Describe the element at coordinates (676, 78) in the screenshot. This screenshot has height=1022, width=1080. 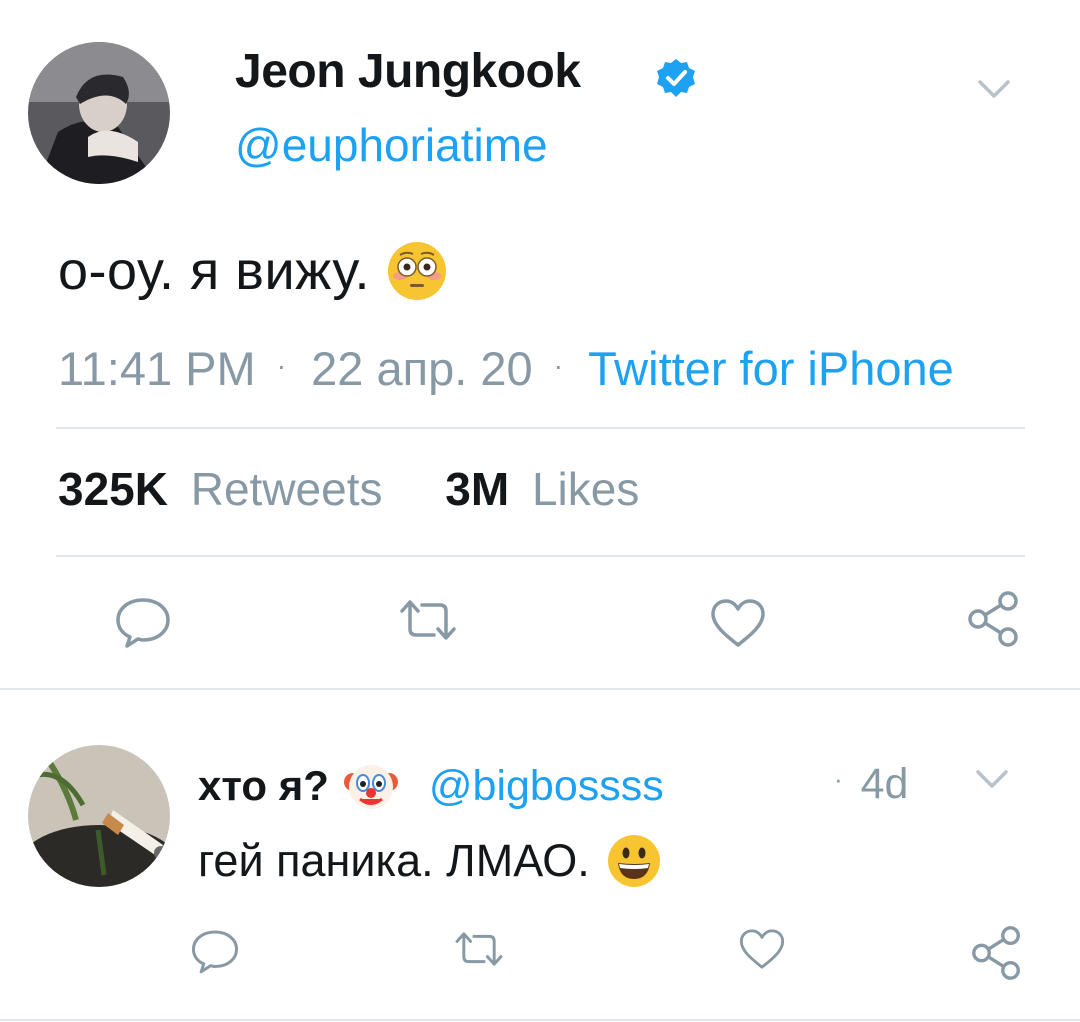
I see `verified-badge-icon` at that location.